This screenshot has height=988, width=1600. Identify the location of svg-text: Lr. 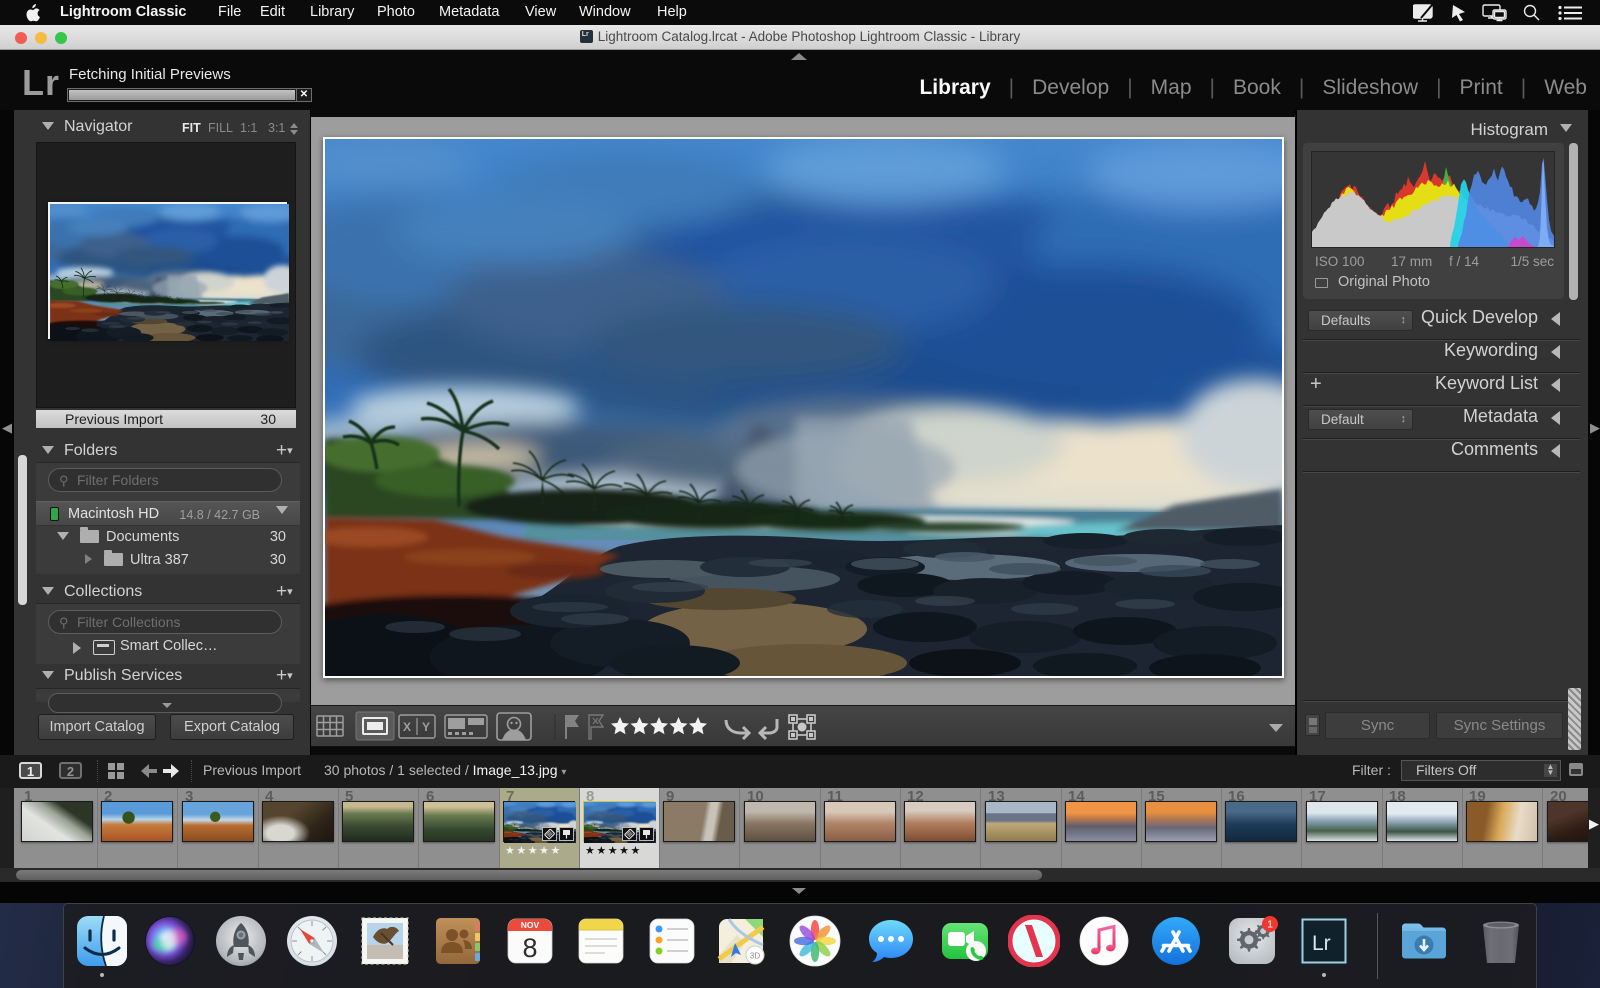
(1321, 943).